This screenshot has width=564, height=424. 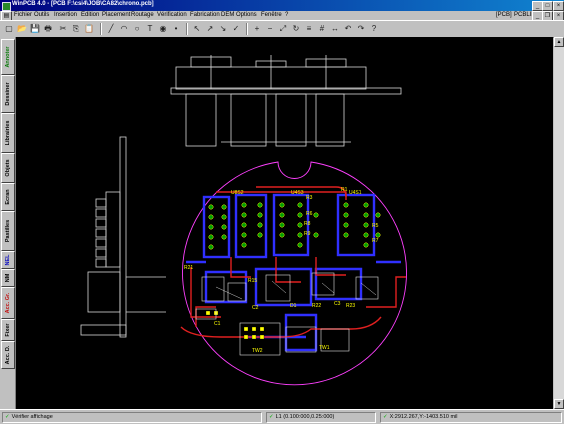 What do you see at coordinates (223, 29) in the screenshot?
I see `unroute-icon: ↘` at bounding box center [223, 29].